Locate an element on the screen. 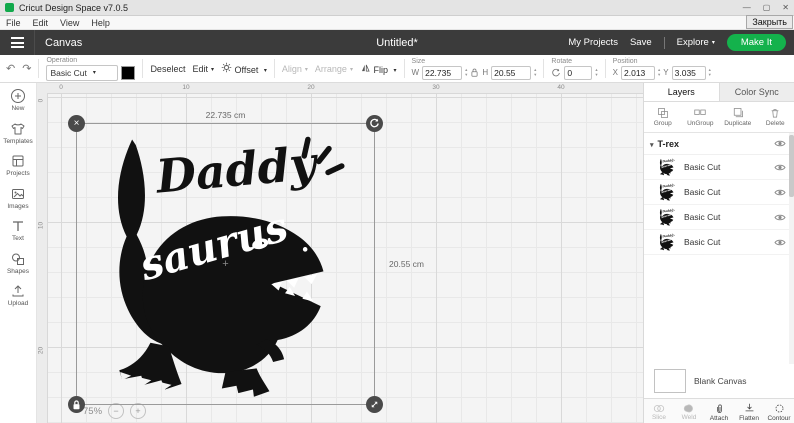 This screenshot has height=423, width=794. operation-select: Basic Cut is located at coordinates (82, 72).